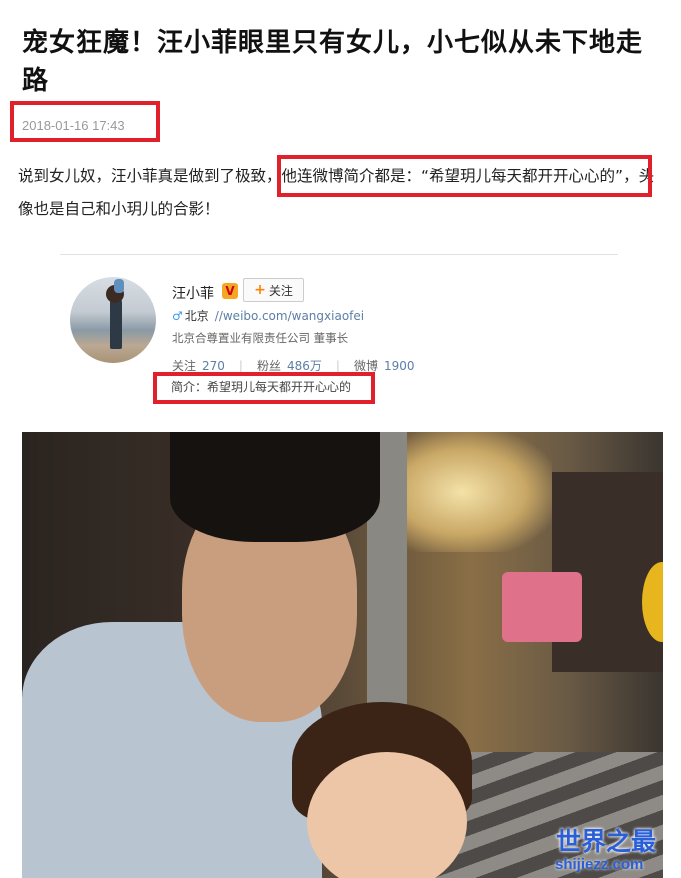 The image size is (681, 878). I want to click on plus-icon: +, so click(260, 290).